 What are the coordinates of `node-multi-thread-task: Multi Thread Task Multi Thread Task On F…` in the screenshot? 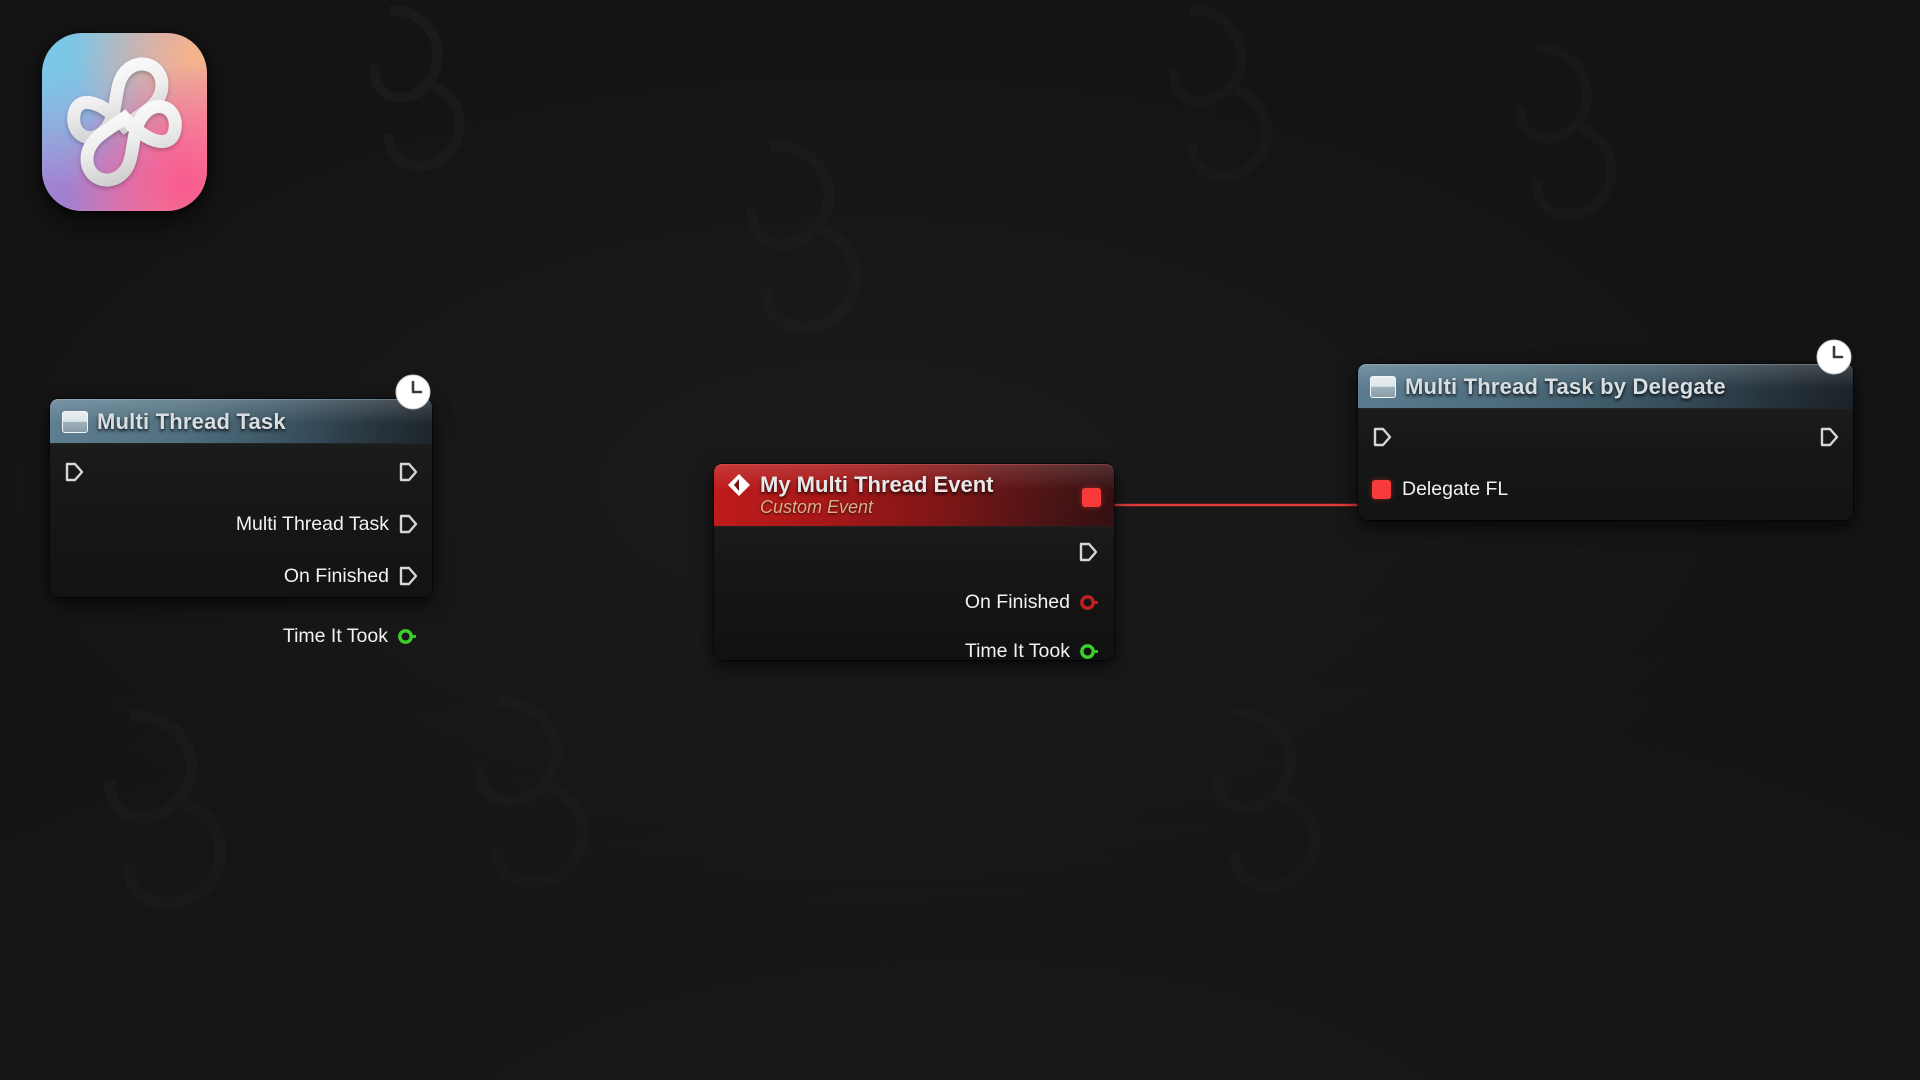 It's located at (241, 510).